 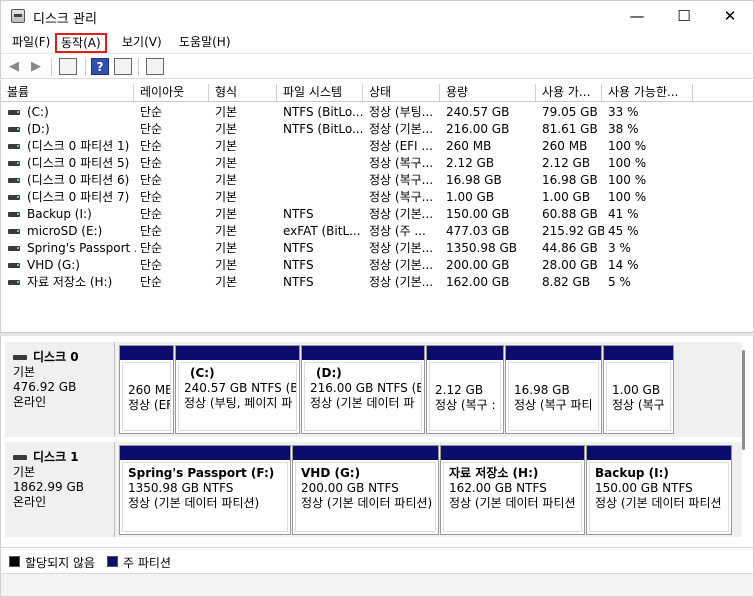 What do you see at coordinates (623, 112) in the screenshot?
I see `table-cell: 33 %` at bounding box center [623, 112].